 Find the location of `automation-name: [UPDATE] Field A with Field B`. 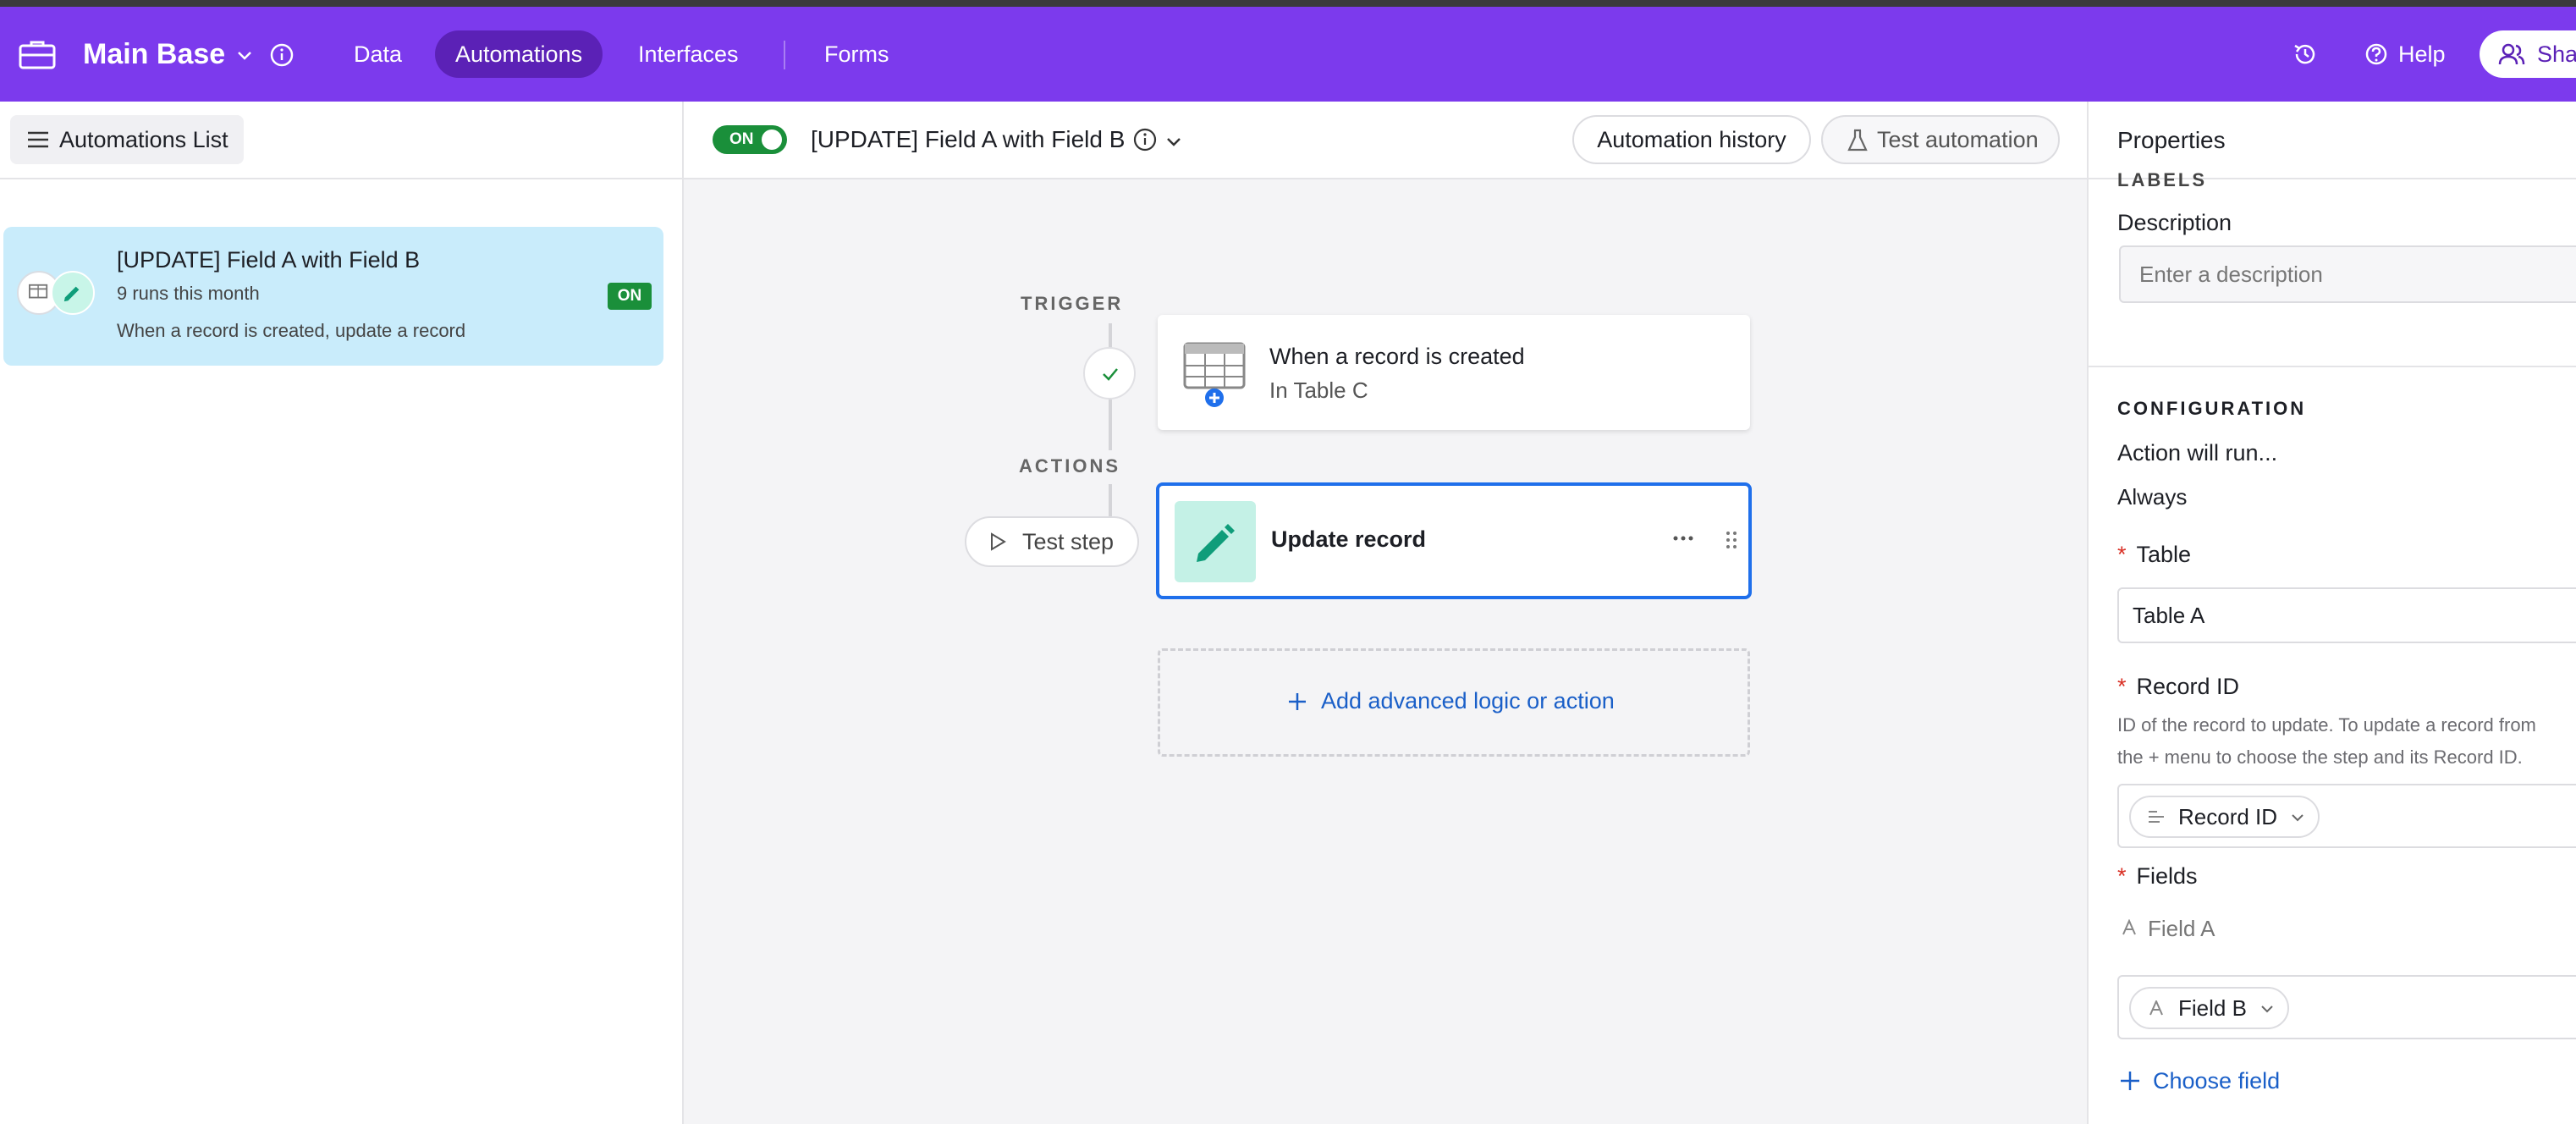

automation-name: [UPDATE] Field A with Field B is located at coordinates (269, 260).